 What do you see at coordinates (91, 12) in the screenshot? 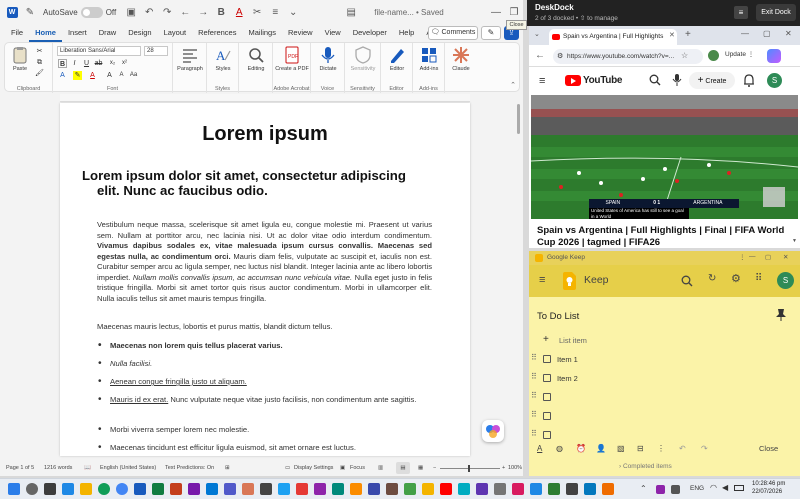
I see `autosave-toggle` at bounding box center [91, 12].